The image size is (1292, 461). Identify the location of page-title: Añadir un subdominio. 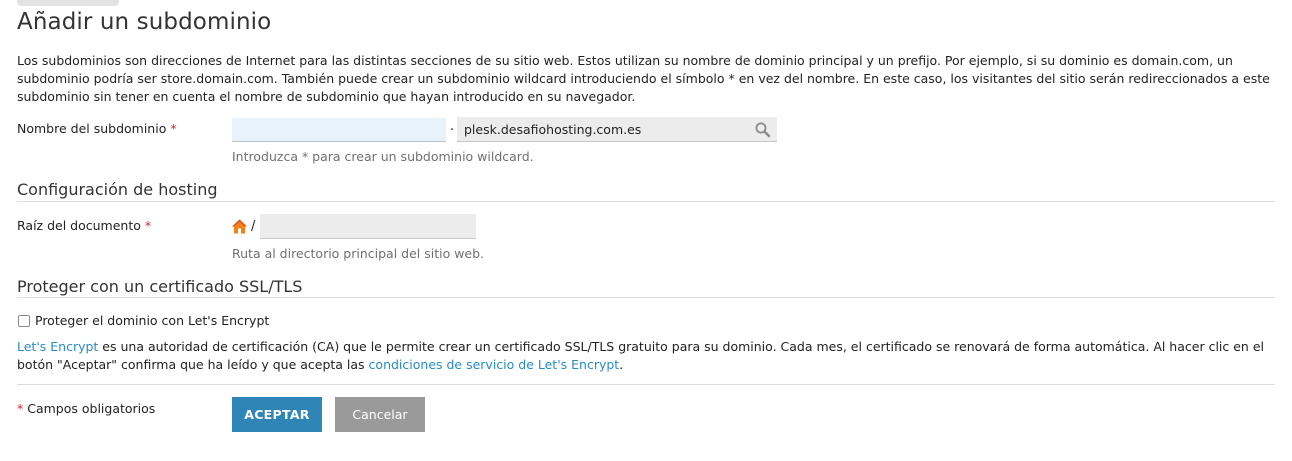
(144, 22).